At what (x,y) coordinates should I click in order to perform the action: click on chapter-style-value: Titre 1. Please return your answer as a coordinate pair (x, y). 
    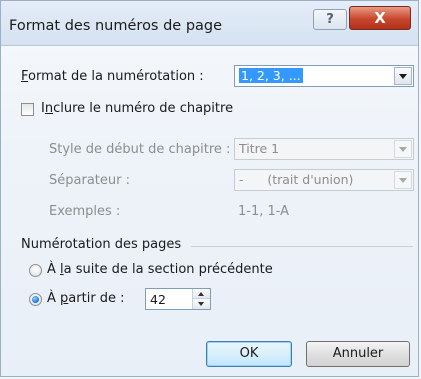
    Looking at the image, I should click on (259, 148).